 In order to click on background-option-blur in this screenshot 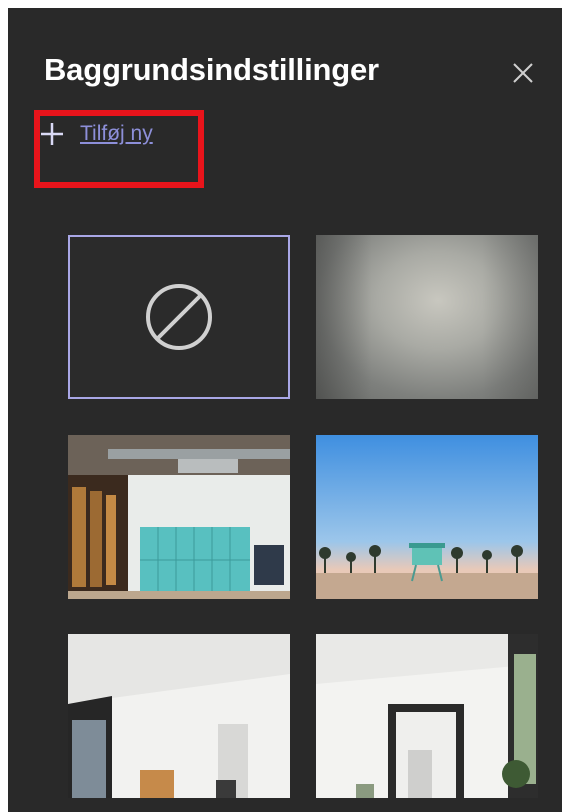, I will do `click(427, 317)`.